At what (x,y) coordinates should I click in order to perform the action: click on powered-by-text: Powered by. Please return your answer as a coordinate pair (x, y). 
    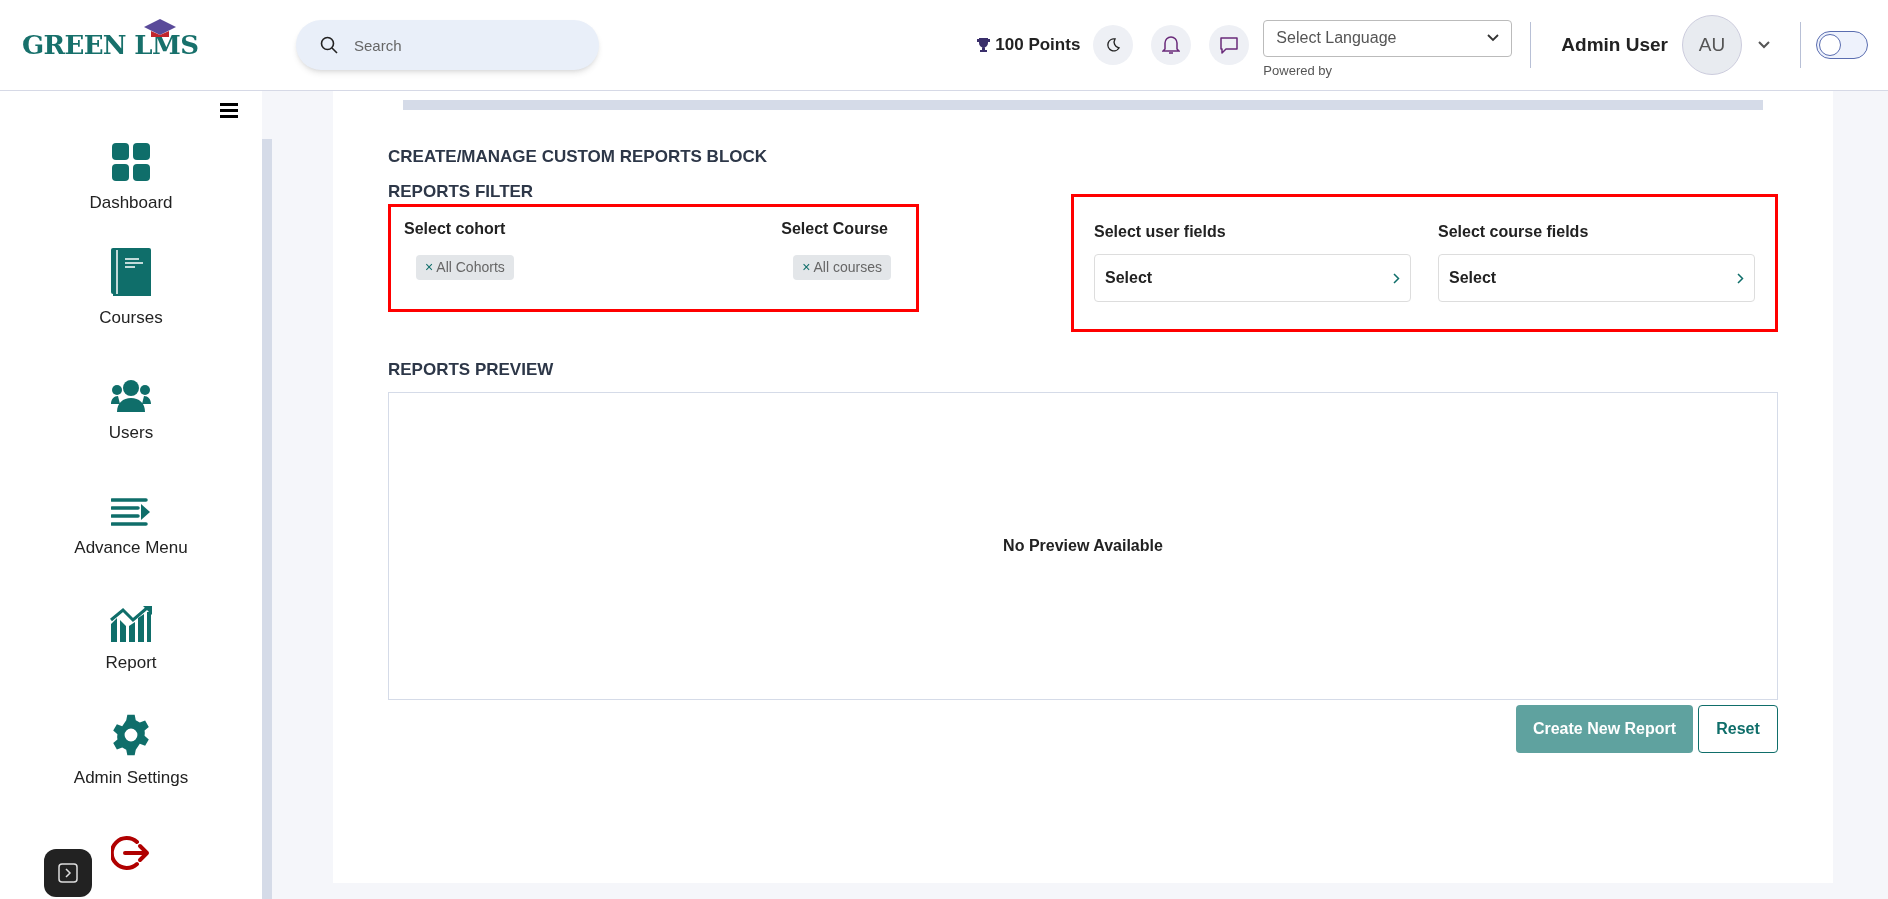
    Looking at the image, I should click on (1298, 70).